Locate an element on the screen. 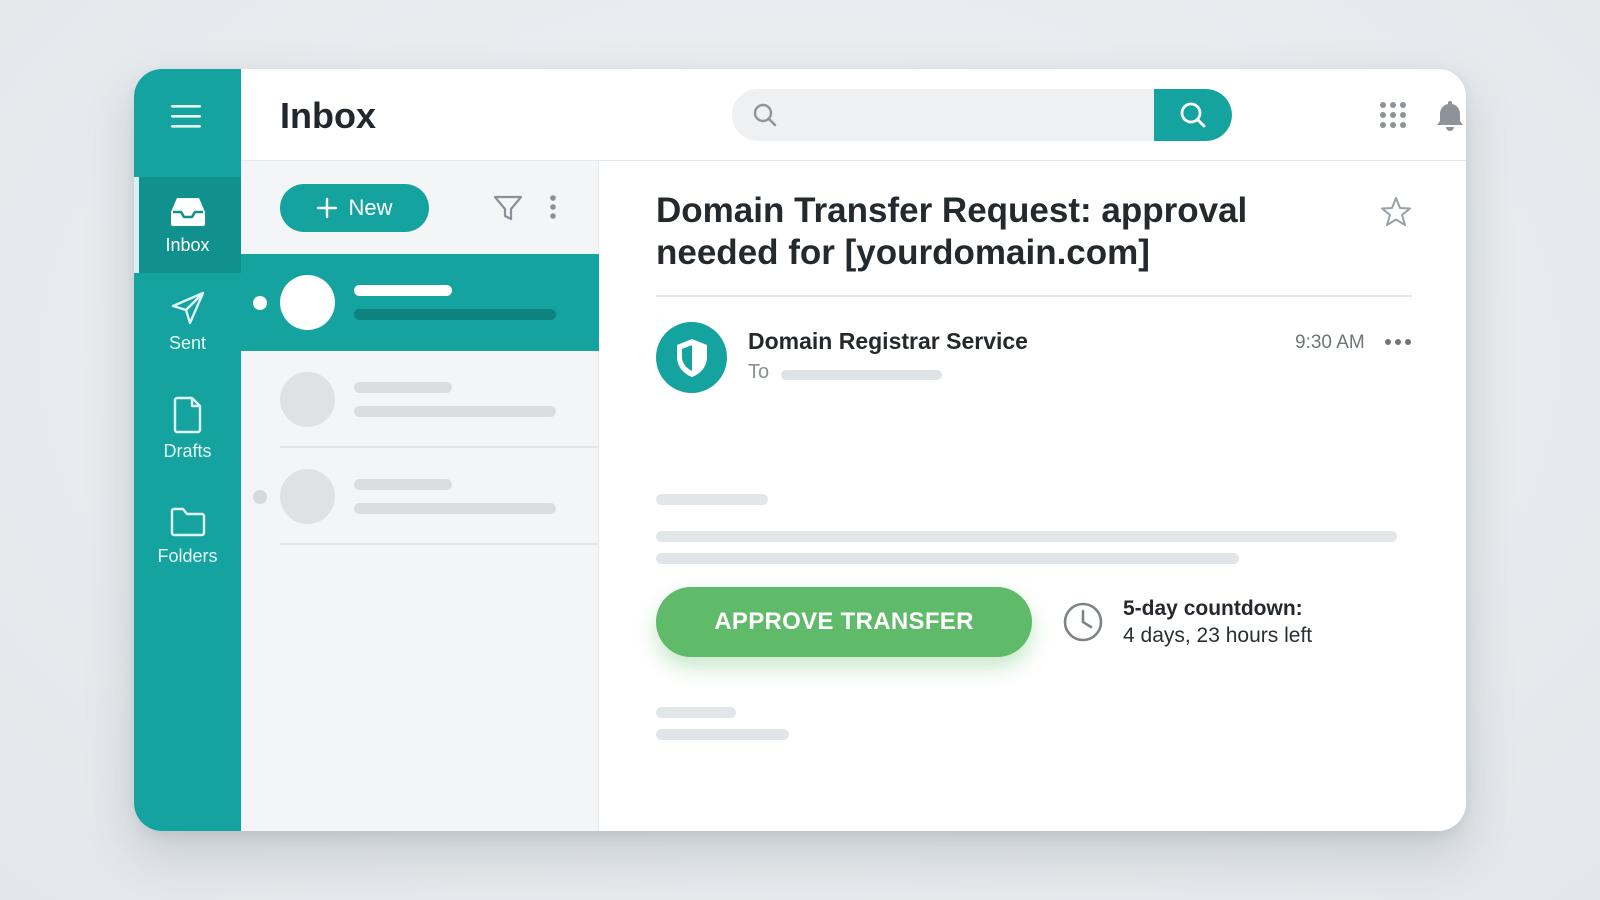  menu-icon is located at coordinates (187, 116).